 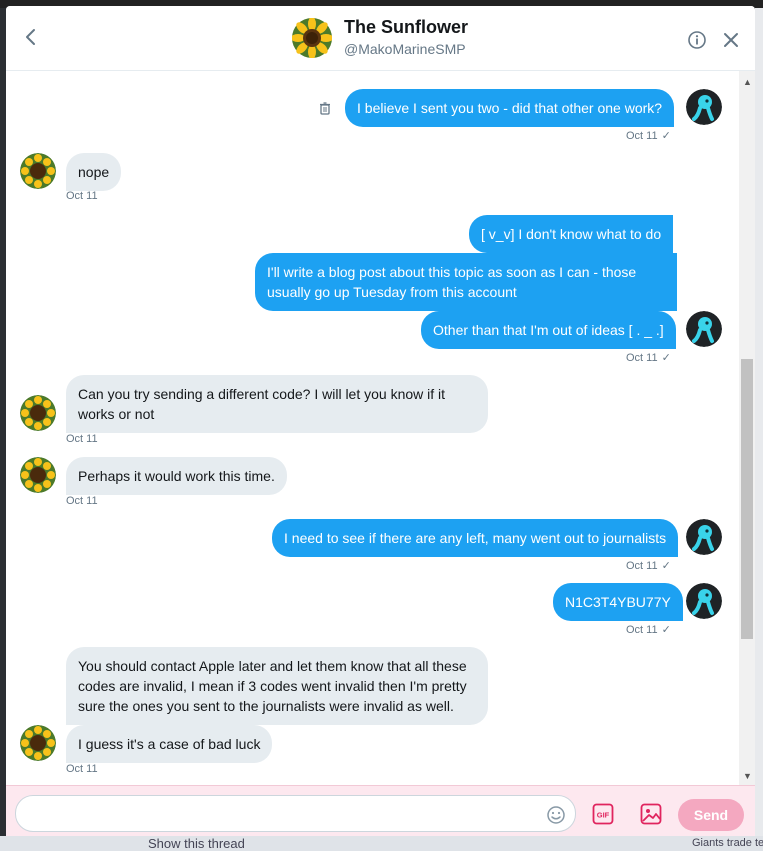 I want to click on message-composer: GIF Send, so click(x=380, y=810).